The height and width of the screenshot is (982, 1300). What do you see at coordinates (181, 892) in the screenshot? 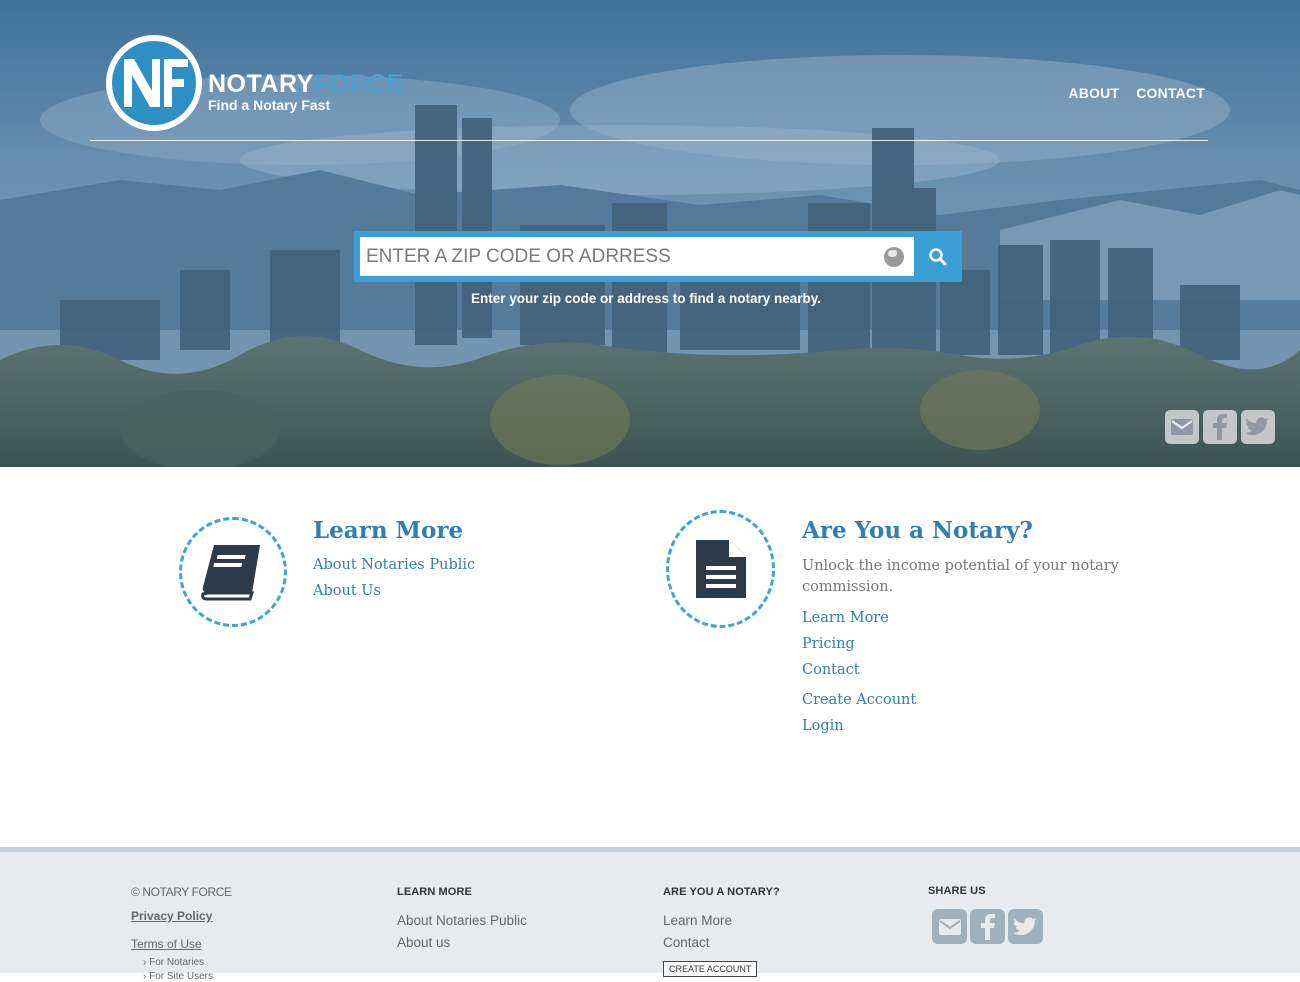
I see `footer-copyright: © NOTARY FORCE` at bounding box center [181, 892].